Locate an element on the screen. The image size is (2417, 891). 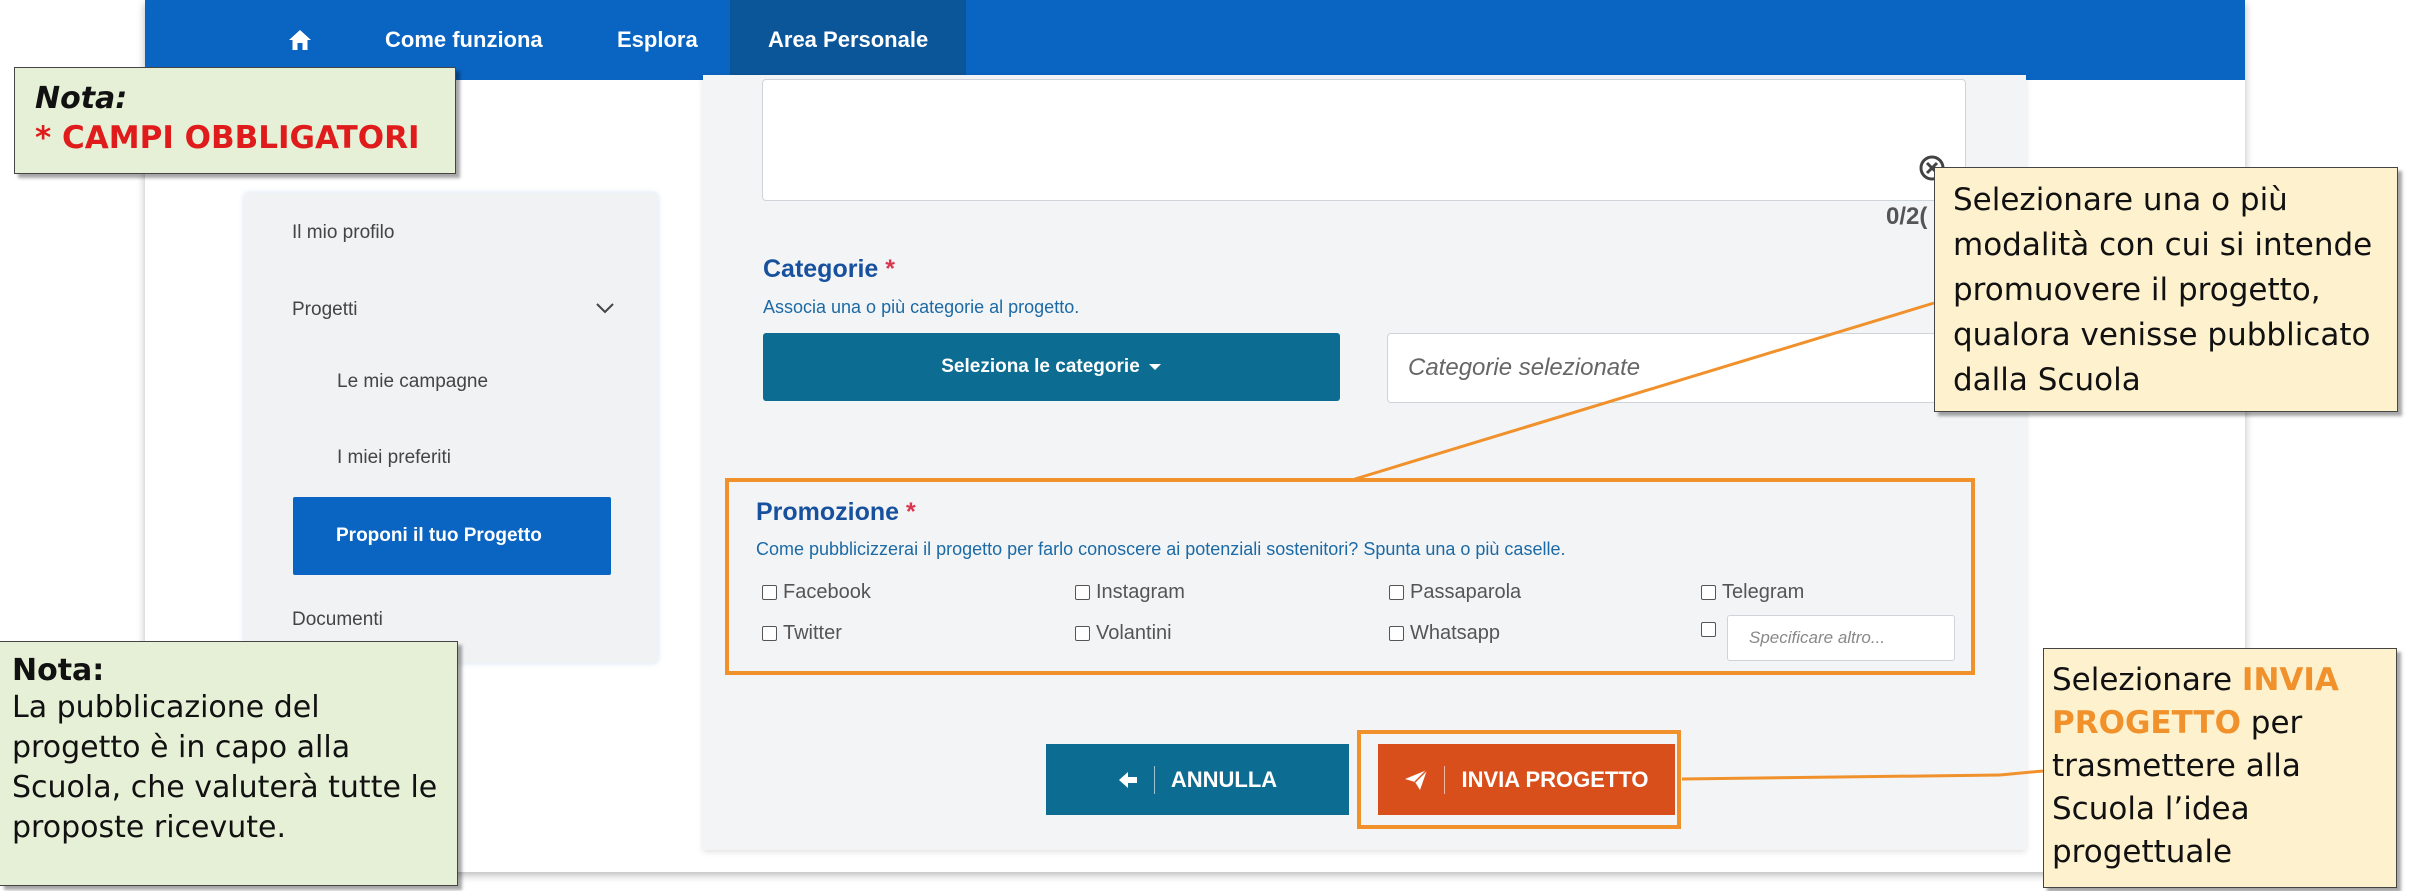
checkbox-label: Passaparola is located at coordinates (1466, 592).